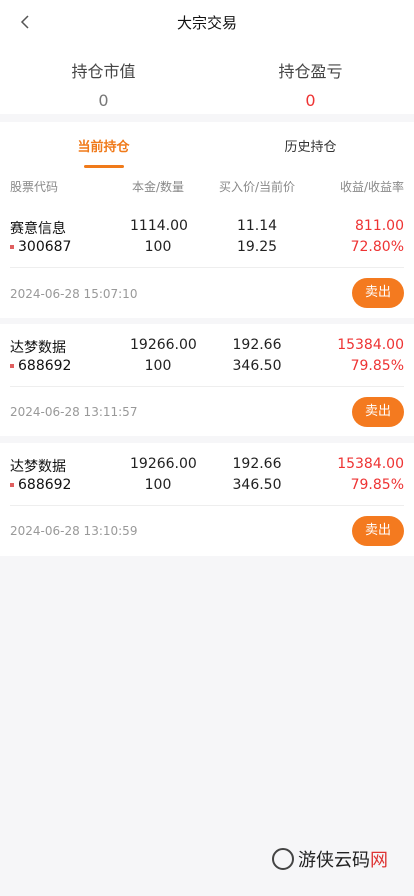 This screenshot has height=896, width=414. Describe the element at coordinates (310, 145) in the screenshot. I see `tab-history-holdings: 历史持仓` at that location.